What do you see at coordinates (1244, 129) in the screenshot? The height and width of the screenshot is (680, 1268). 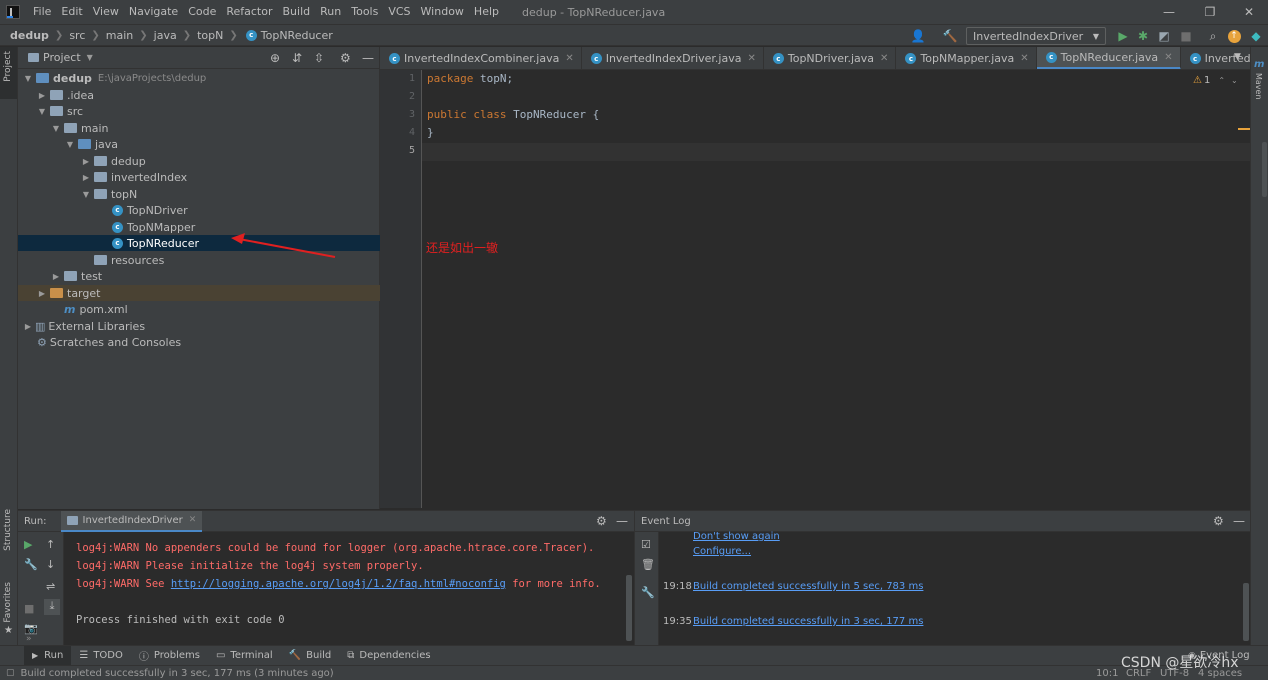 I see `warning-stripe-mark` at bounding box center [1244, 129].